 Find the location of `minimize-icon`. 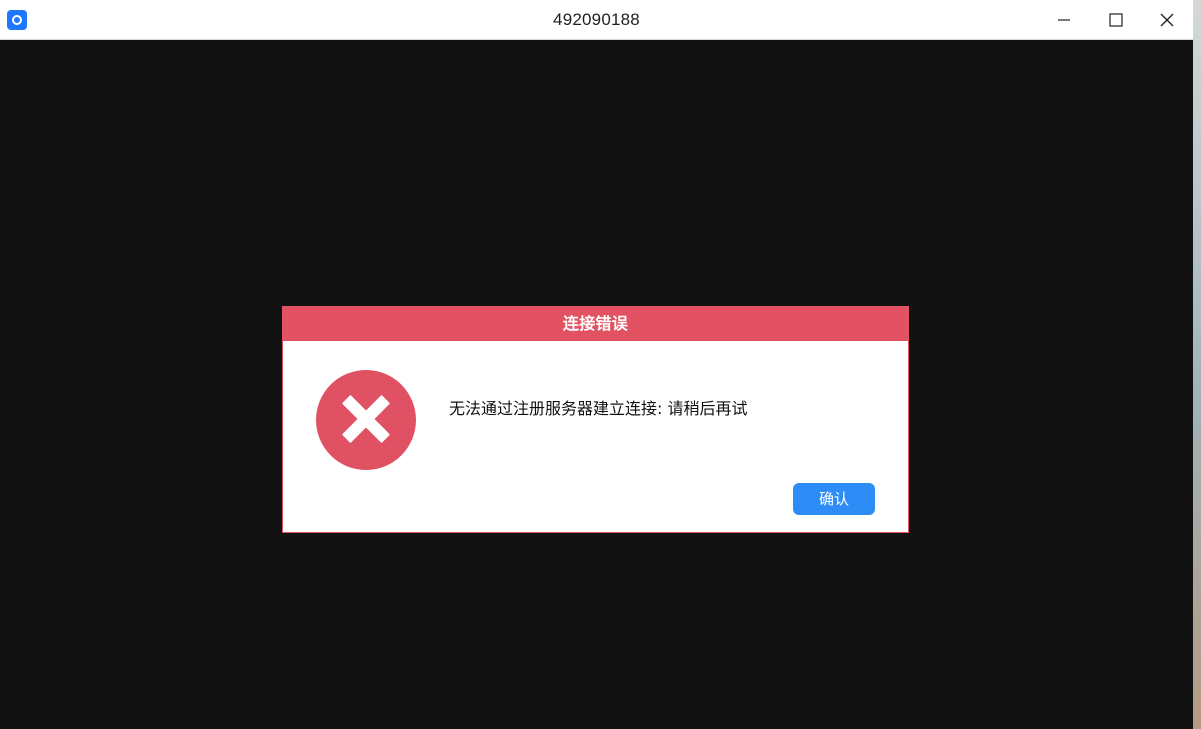

minimize-icon is located at coordinates (1064, 20).